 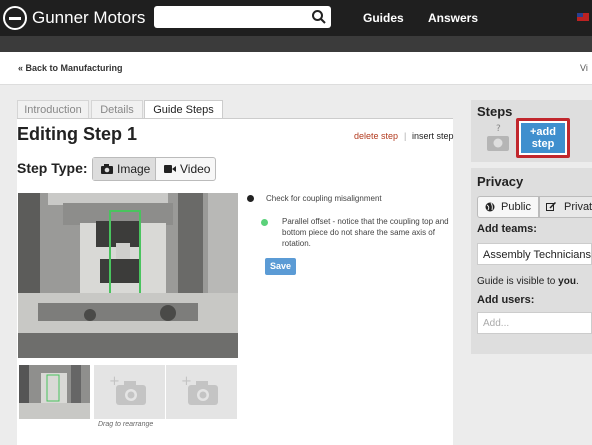 I want to click on camera-icon, so click(x=107, y=169).